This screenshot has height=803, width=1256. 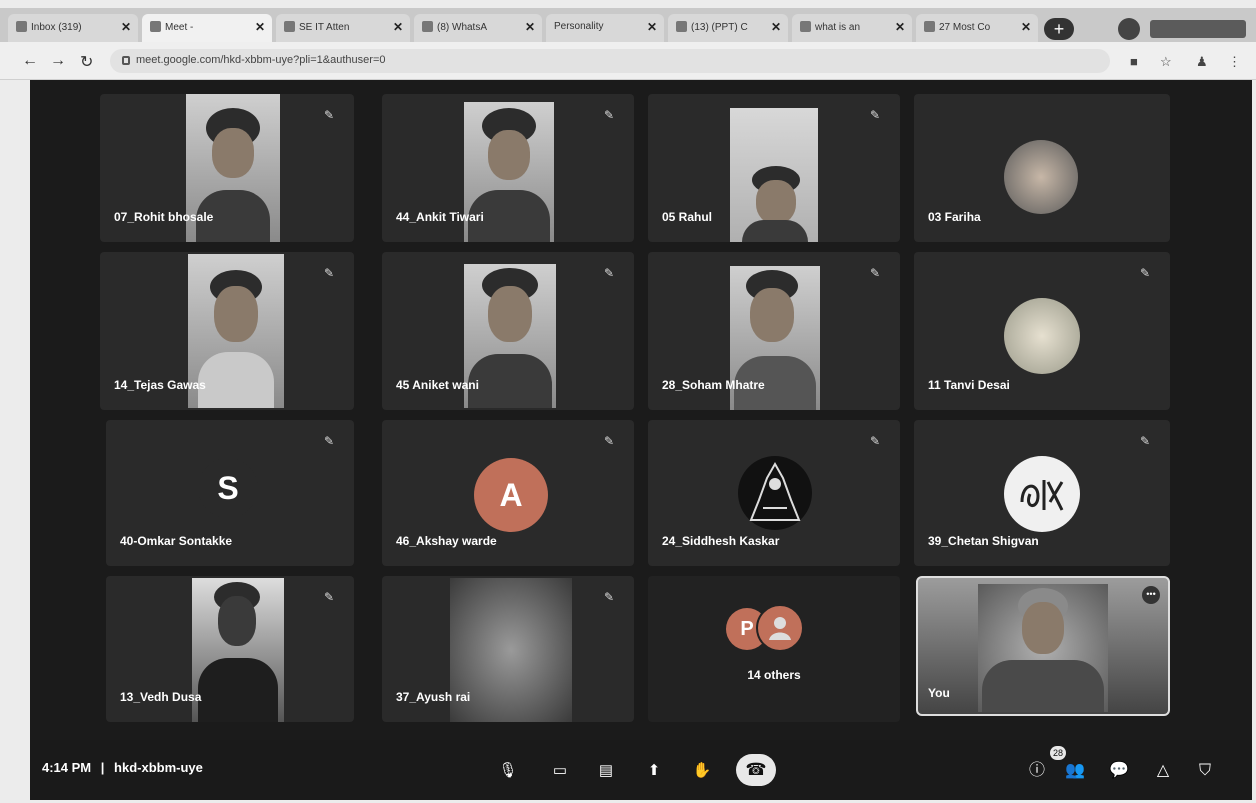 I want to click on participant-tile: ✎ 24_Siddhesh Kaskar, so click(x=774, y=493).